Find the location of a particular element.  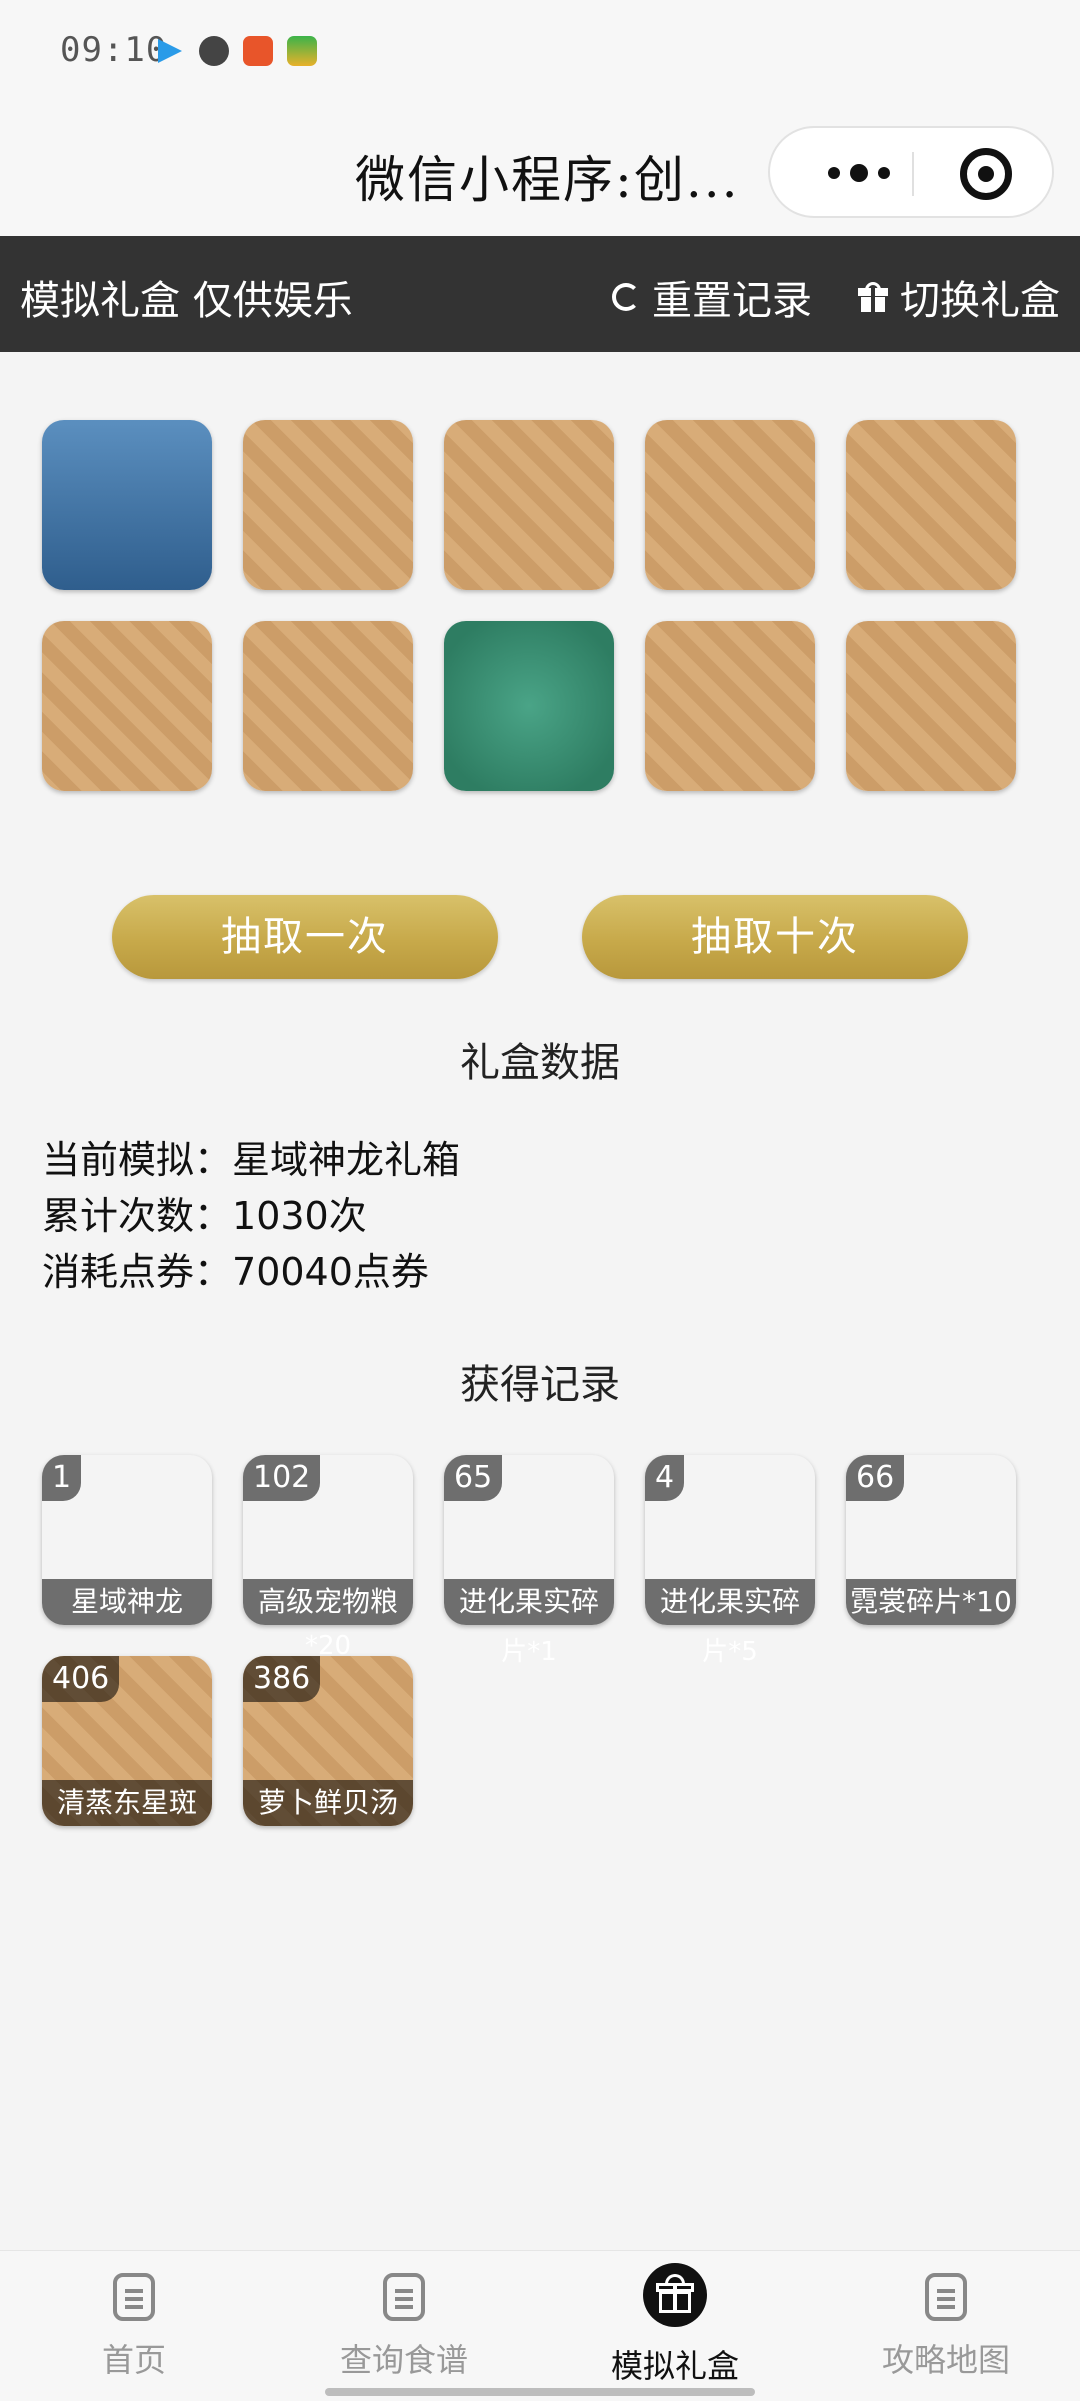

tab-home: 首页 is located at coordinates (134, 2327).